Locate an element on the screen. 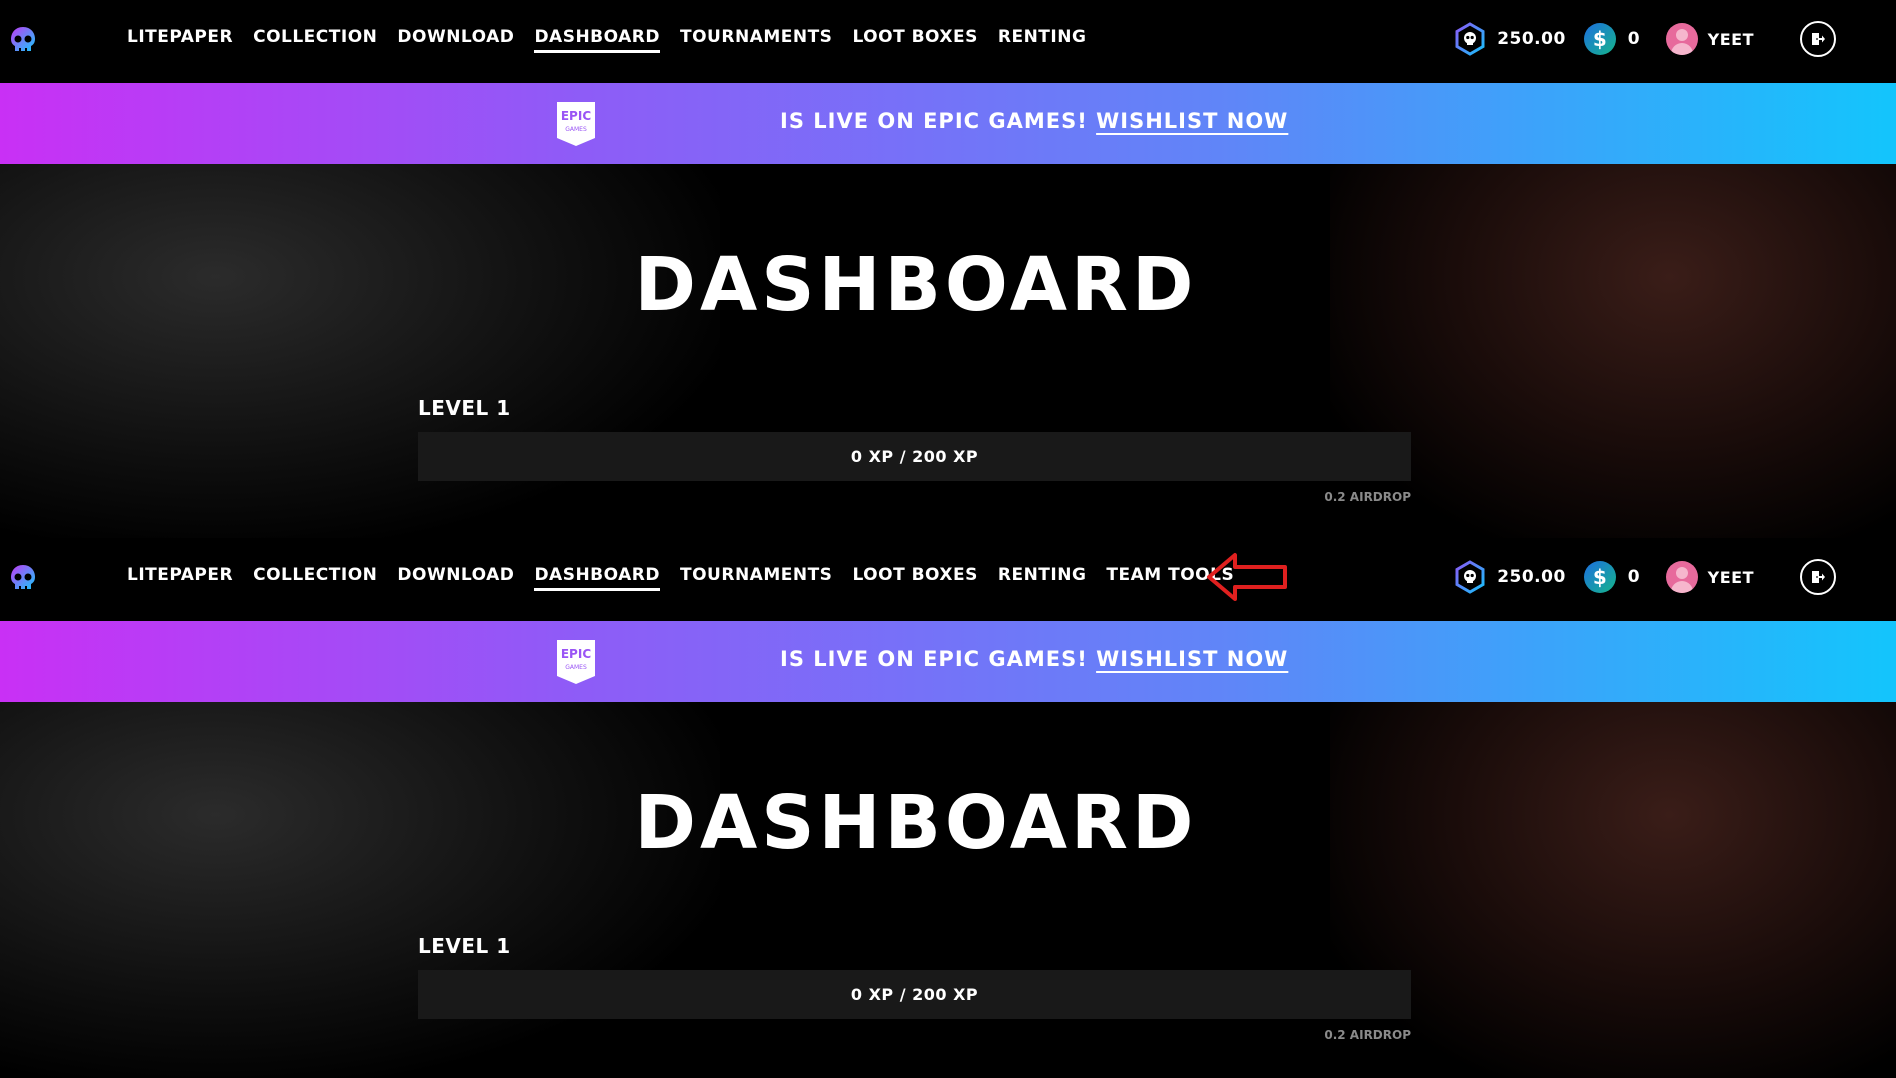 The width and height of the screenshot is (1896, 1078). red-arrow-annotation-icon is located at coordinates (1247, 577).